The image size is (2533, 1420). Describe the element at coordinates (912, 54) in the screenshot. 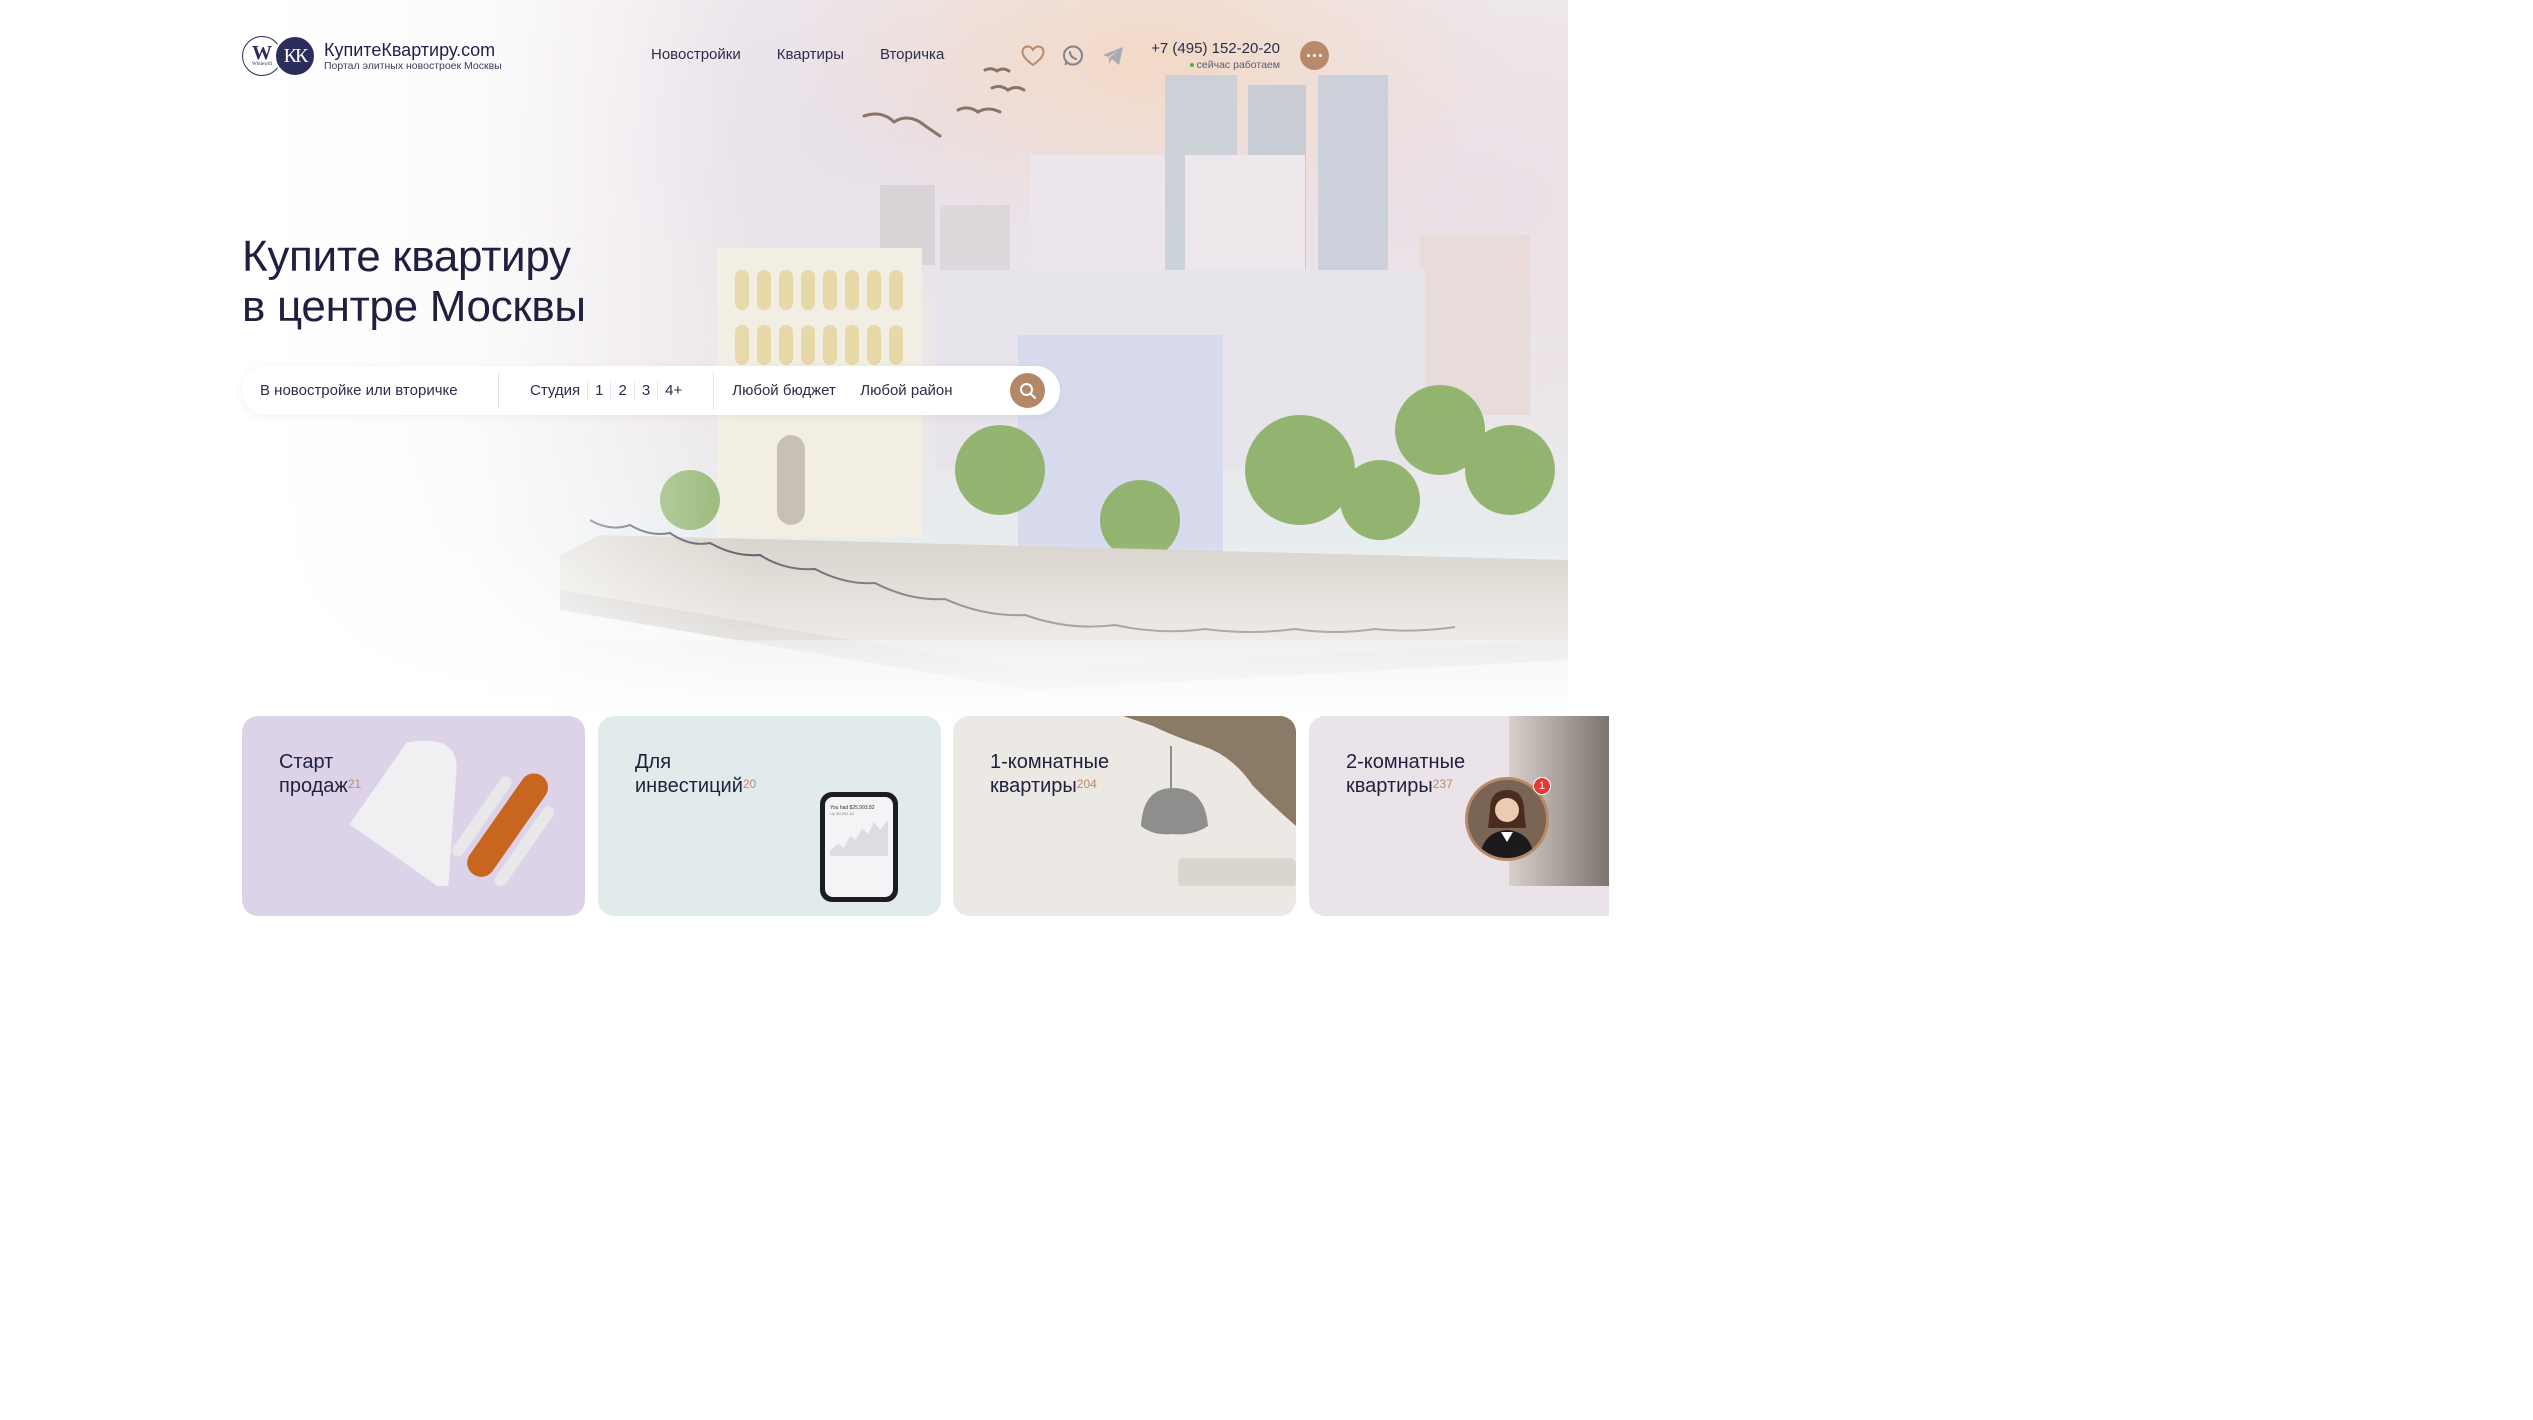

I see `nav-item-vtorichka: Вторичка` at that location.